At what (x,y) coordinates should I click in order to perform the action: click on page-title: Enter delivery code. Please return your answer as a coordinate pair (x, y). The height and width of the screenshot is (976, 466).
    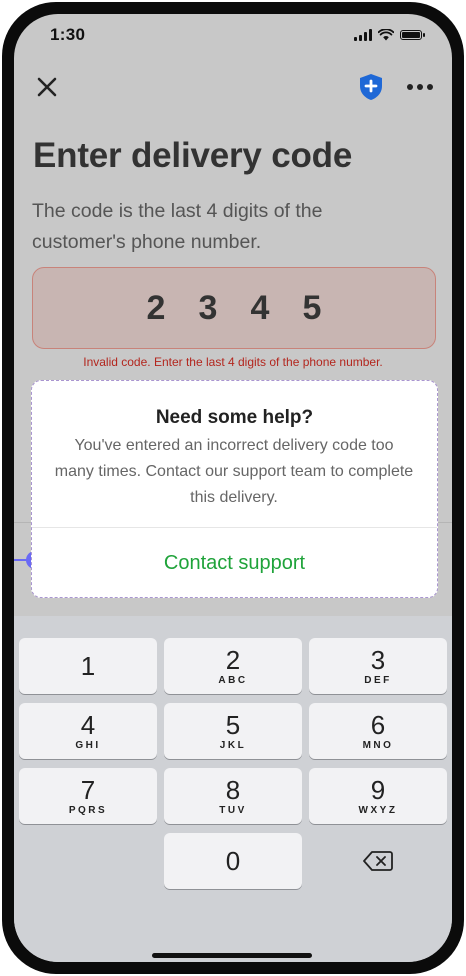
    Looking at the image, I should click on (193, 155).